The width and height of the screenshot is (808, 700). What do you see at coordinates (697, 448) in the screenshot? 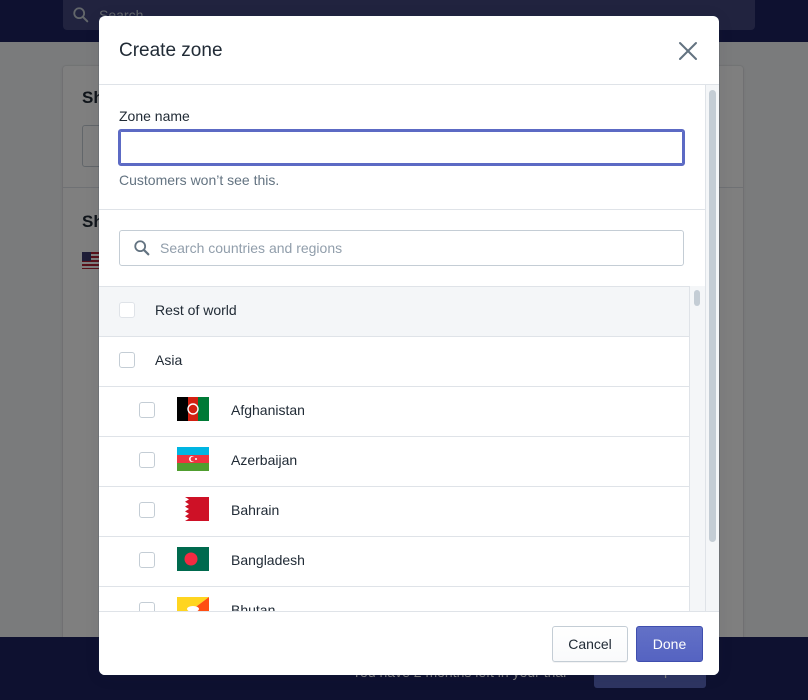
I see `list-scrollbar` at bounding box center [697, 448].